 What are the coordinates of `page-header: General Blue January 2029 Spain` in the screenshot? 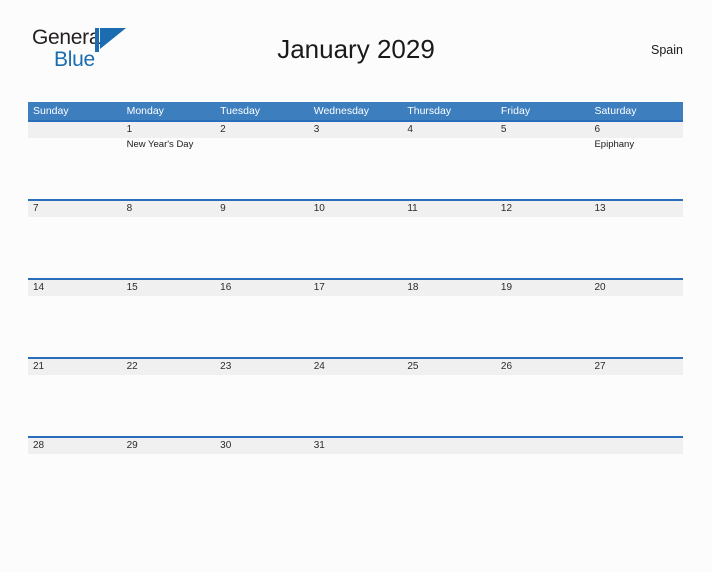 It's located at (356, 48).